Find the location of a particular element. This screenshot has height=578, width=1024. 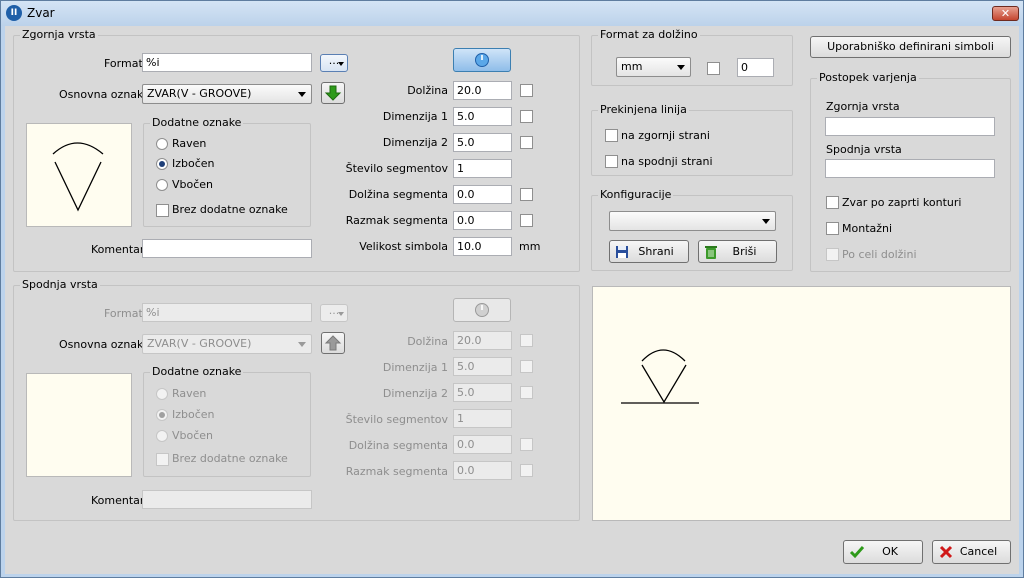

upper-format-label: Format is located at coordinates (123, 63).